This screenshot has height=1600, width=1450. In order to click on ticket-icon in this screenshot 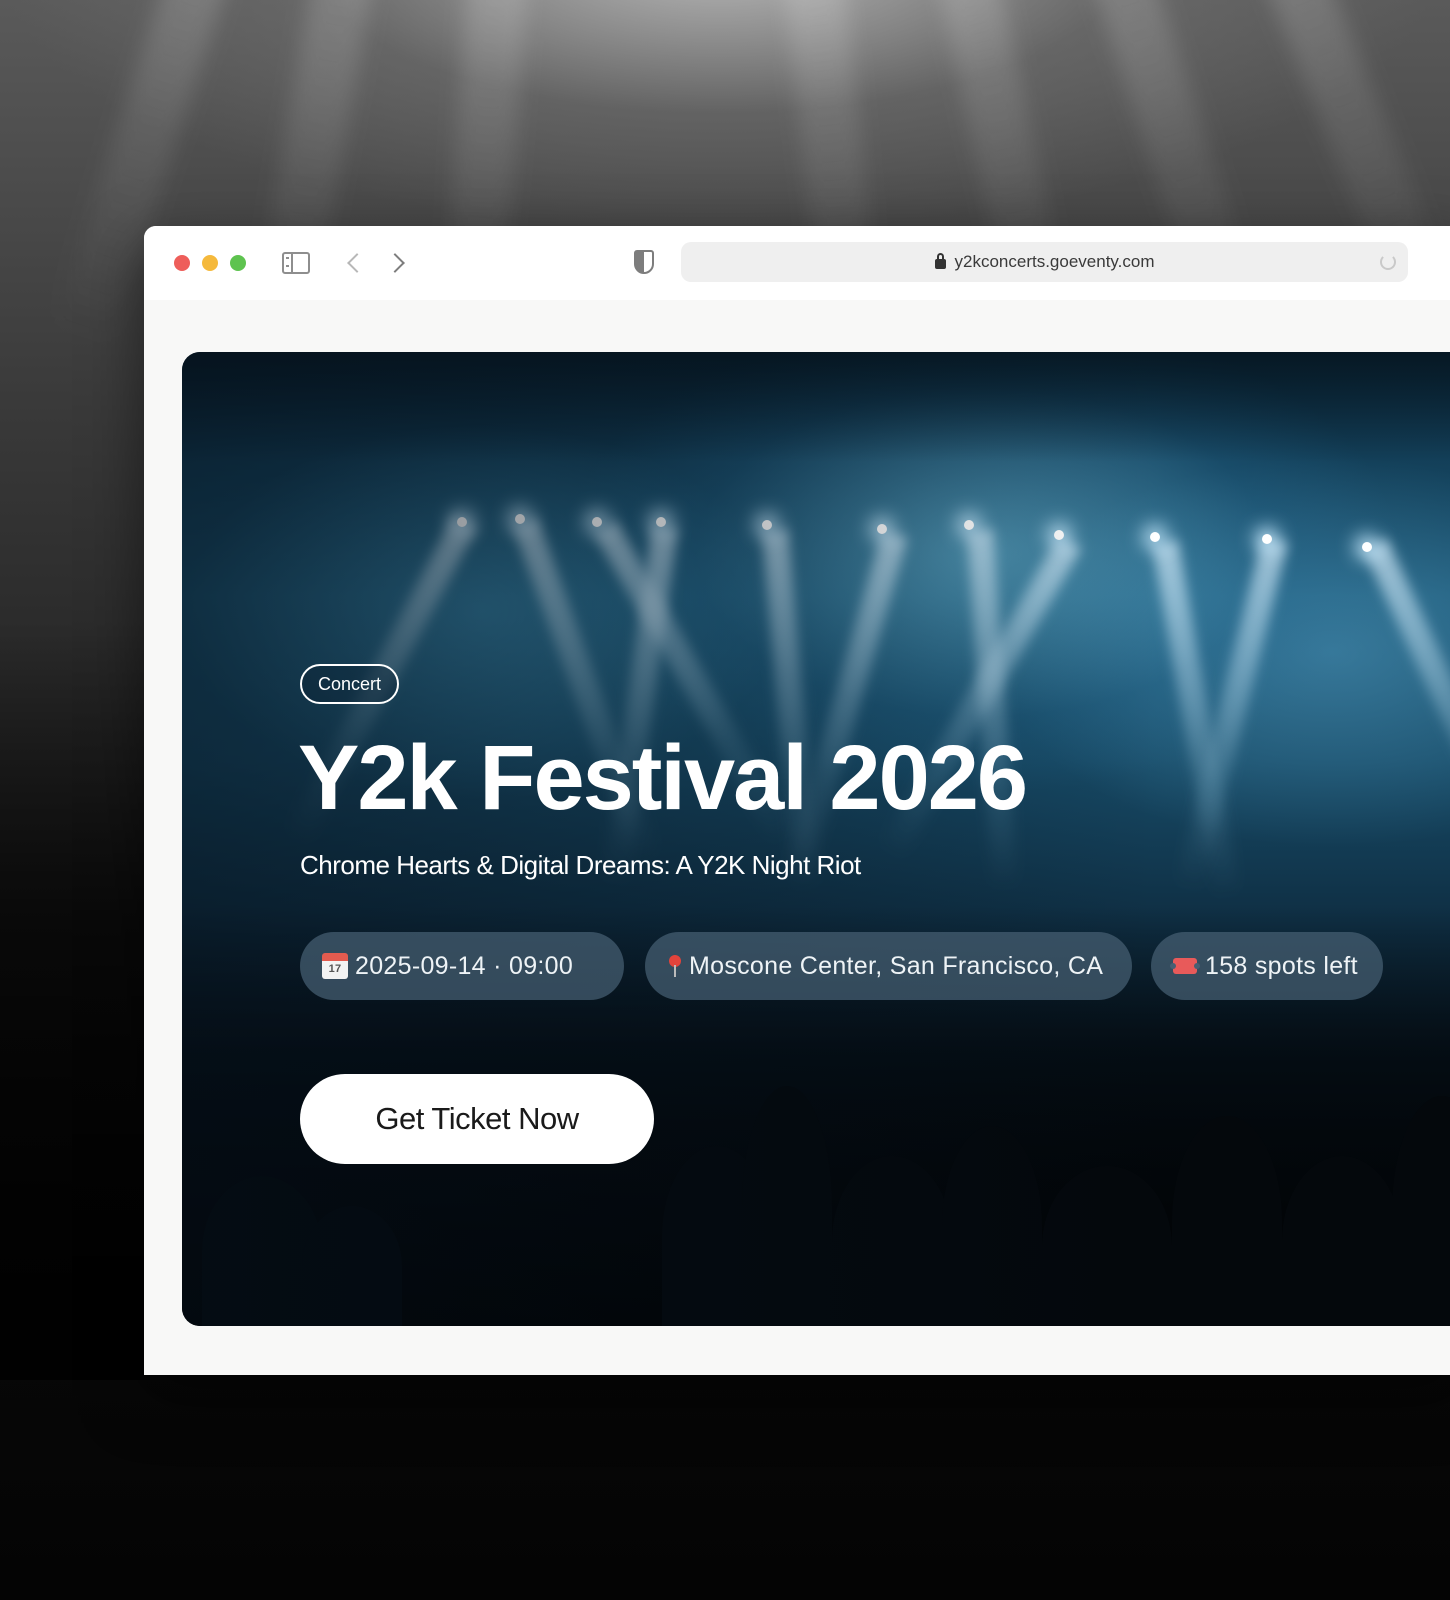, I will do `click(1185, 966)`.